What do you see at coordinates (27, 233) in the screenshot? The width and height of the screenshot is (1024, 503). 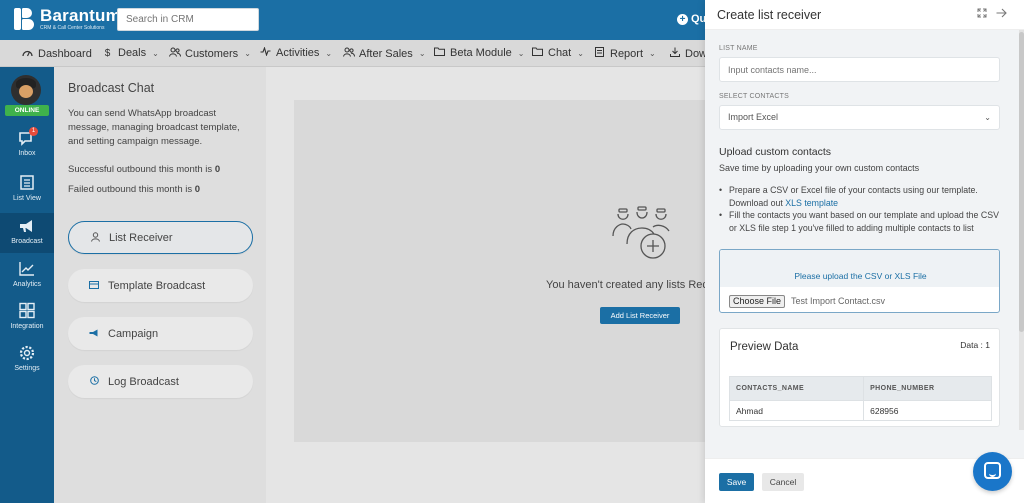 I see `sidebar-item-broadcast: Broadcast` at bounding box center [27, 233].